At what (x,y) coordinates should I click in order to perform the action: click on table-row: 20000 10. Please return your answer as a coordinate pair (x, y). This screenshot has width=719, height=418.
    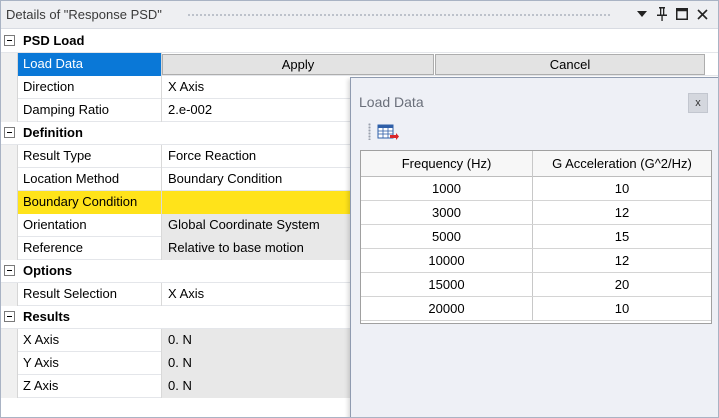
    Looking at the image, I should click on (536, 309).